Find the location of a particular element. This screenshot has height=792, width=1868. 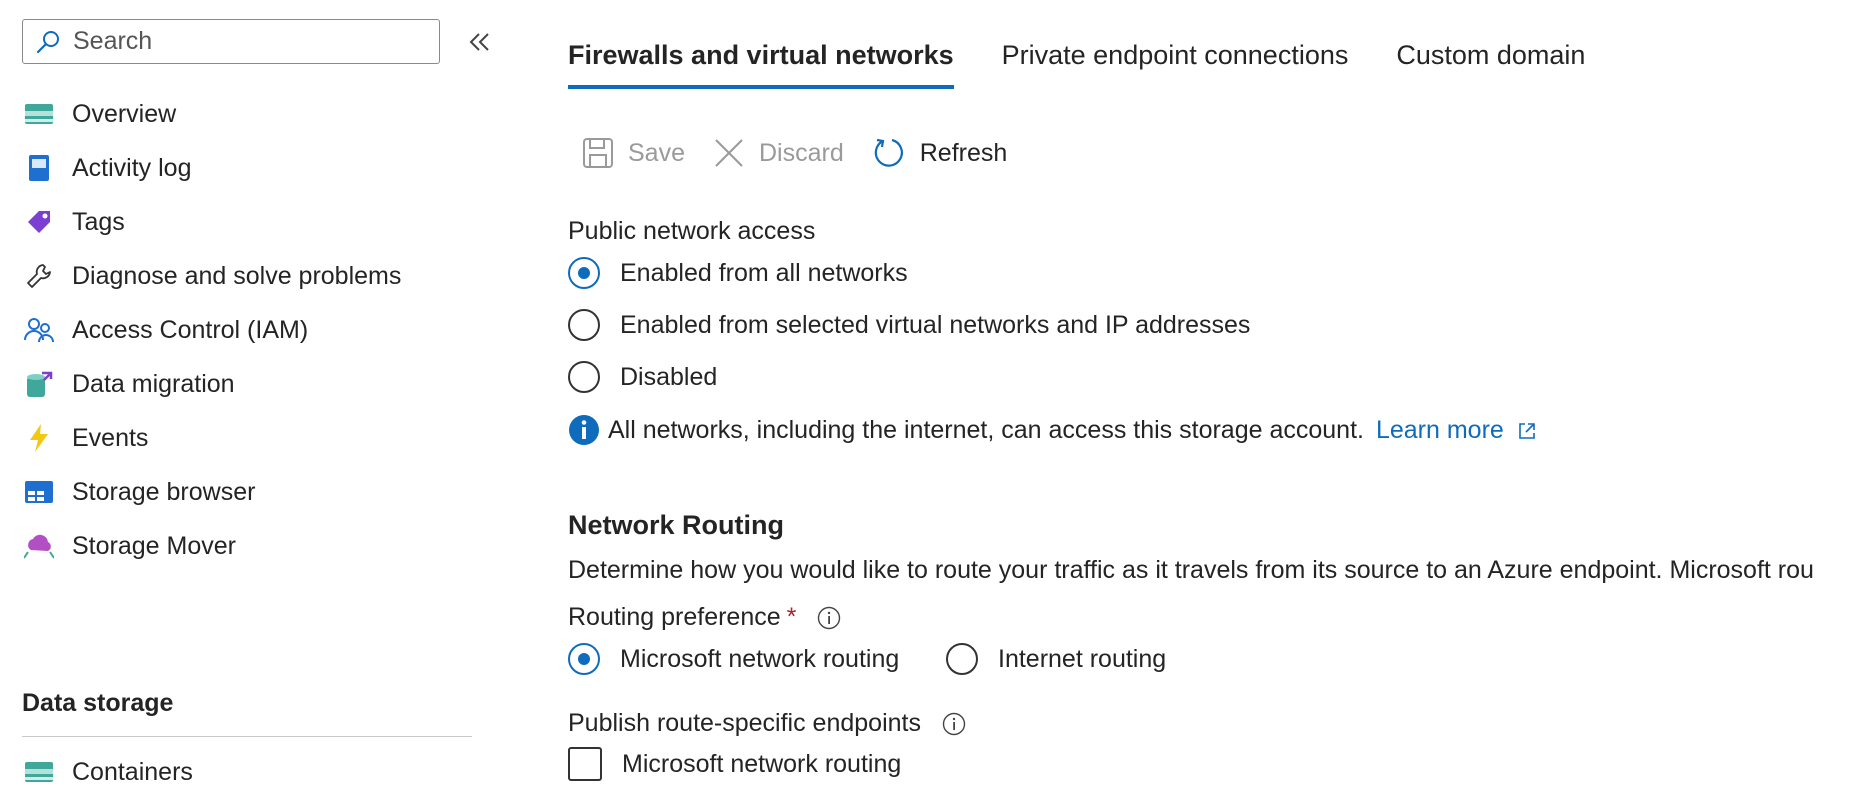

discard-button: Discard is located at coordinates (778, 153).